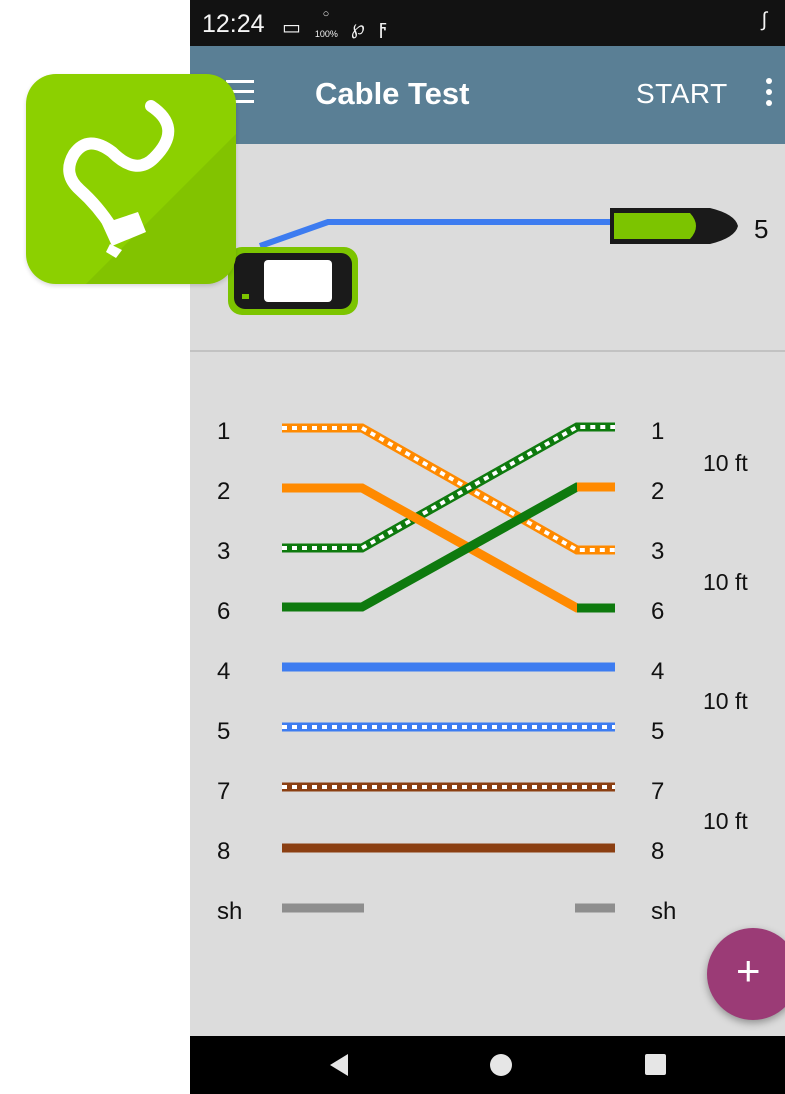 The height and width of the screenshot is (1094, 785). Describe the element at coordinates (658, 491) in the screenshot. I see `right-pin-label: 2` at that location.